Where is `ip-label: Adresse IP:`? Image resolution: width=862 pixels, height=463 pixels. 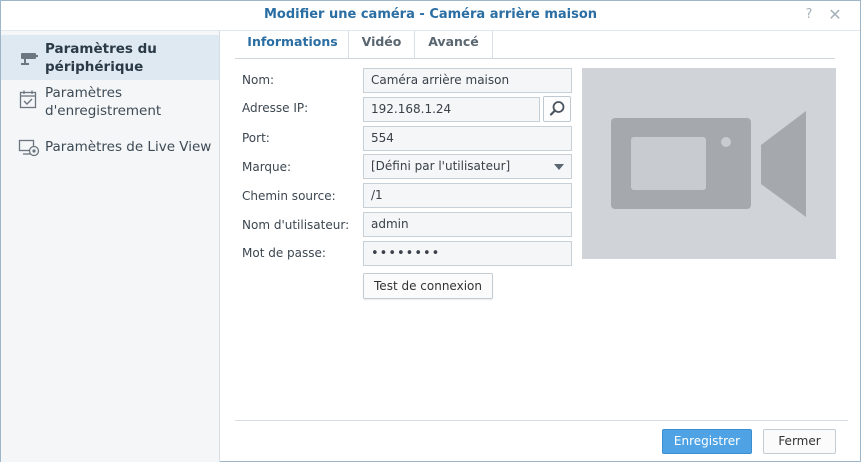
ip-label: Adresse IP: is located at coordinates (275, 108).